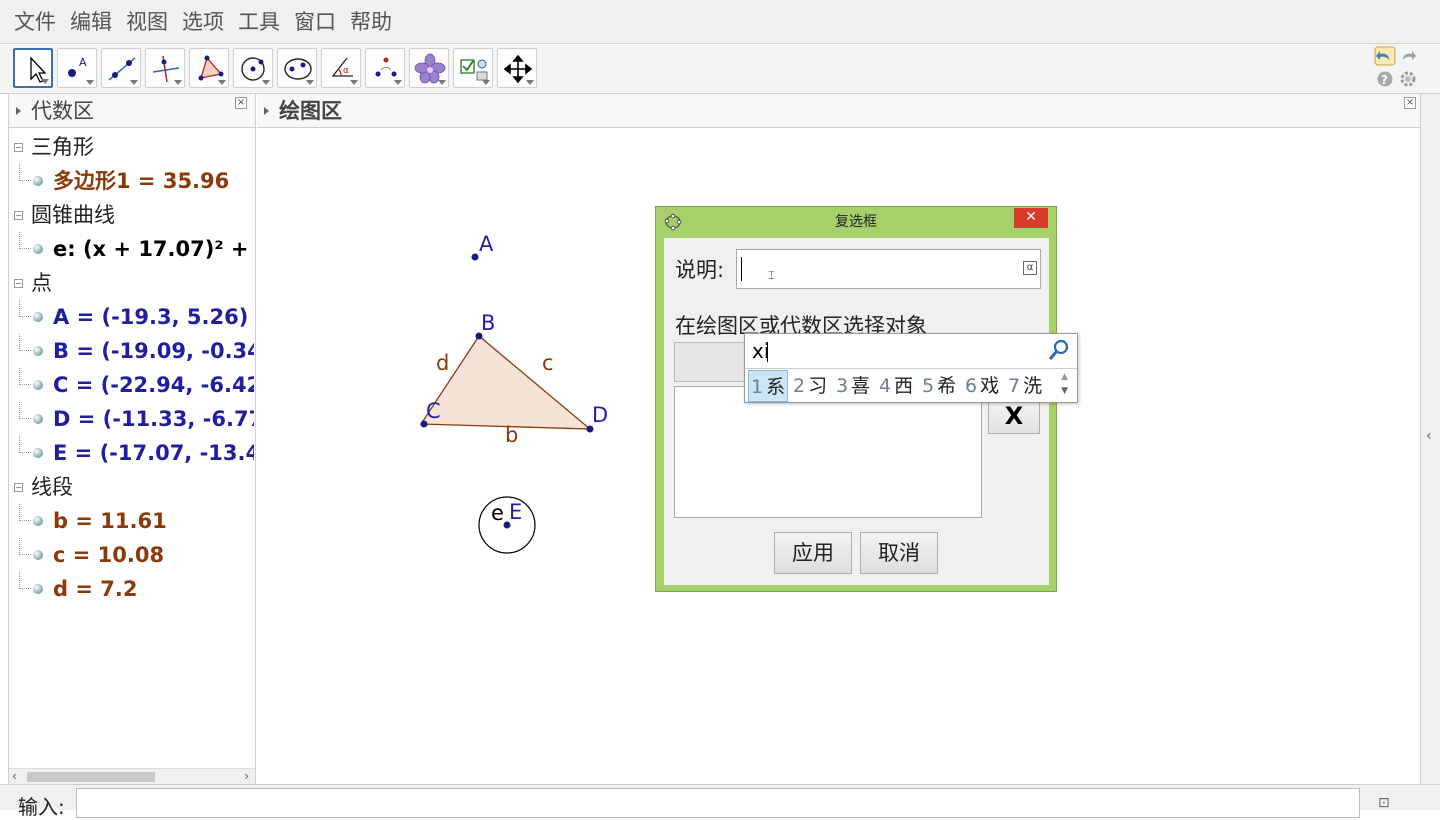 Image resolution: width=1440 pixels, height=820 pixels. Describe the element at coordinates (151, 317) in the screenshot. I see `algebra-item-text: A = (-19.3, 5.26)` at that location.